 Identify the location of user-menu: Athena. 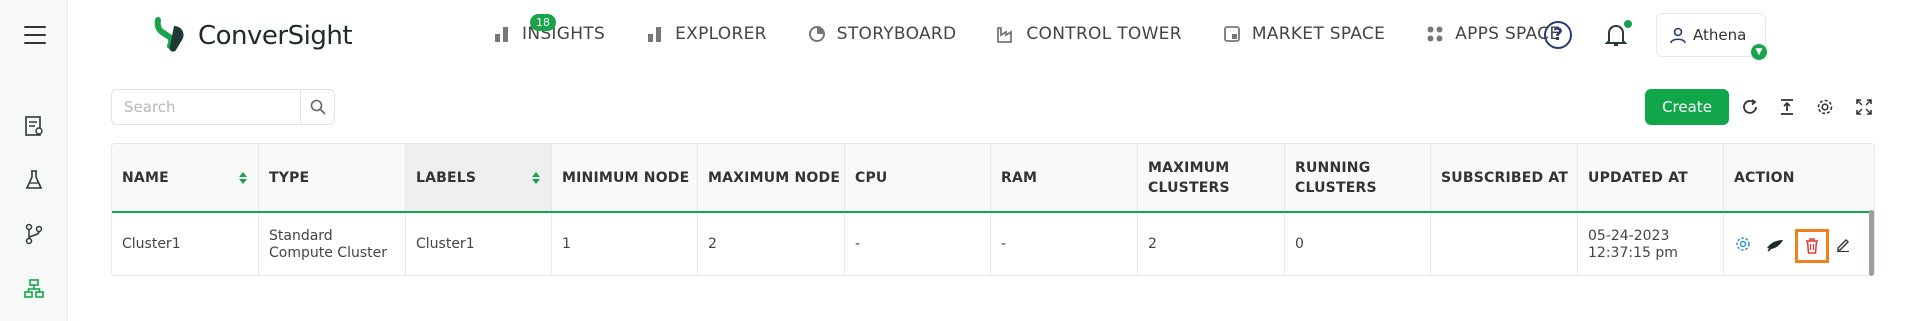
(1711, 35).